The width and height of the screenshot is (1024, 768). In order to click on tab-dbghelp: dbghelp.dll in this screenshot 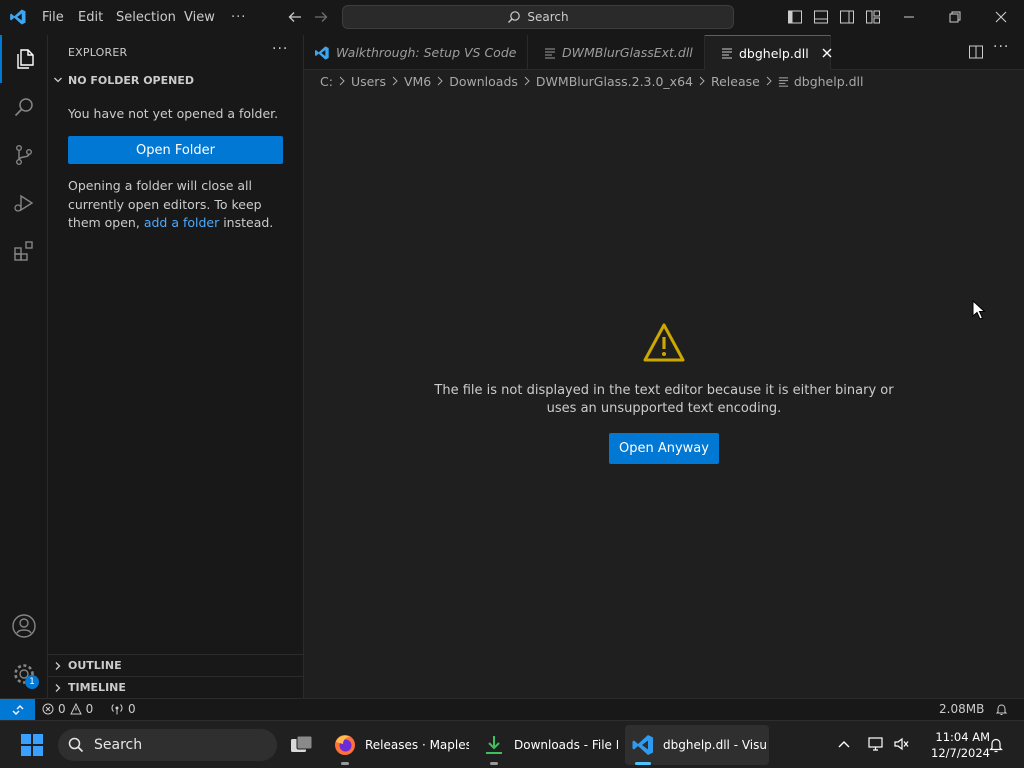, I will do `click(769, 52)`.